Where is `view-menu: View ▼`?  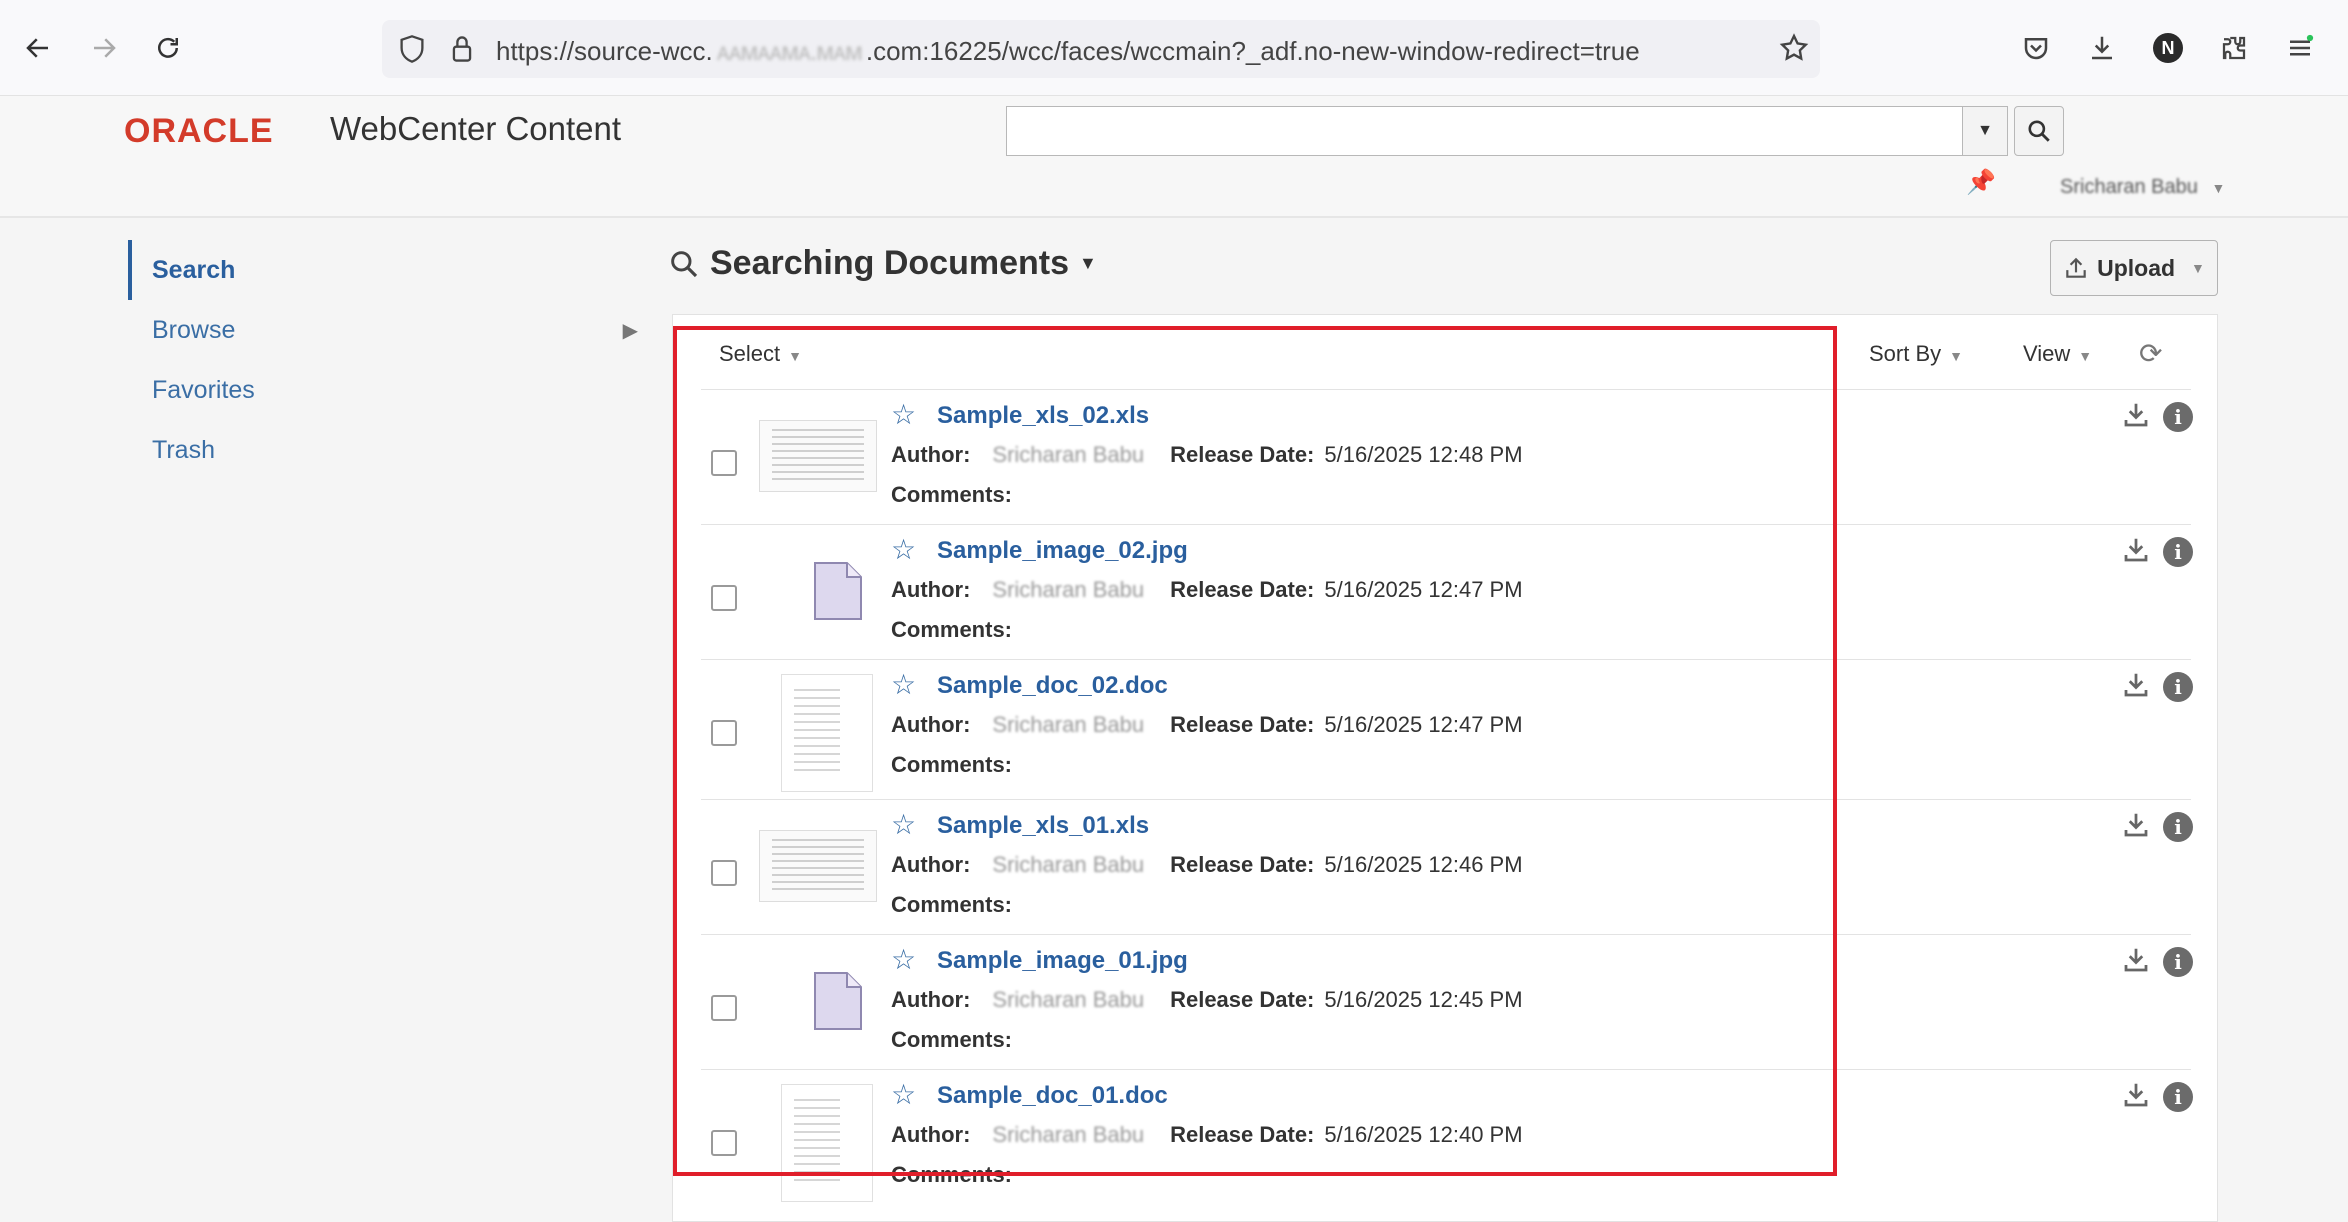 view-menu: View ▼ is located at coordinates (2057, 354).